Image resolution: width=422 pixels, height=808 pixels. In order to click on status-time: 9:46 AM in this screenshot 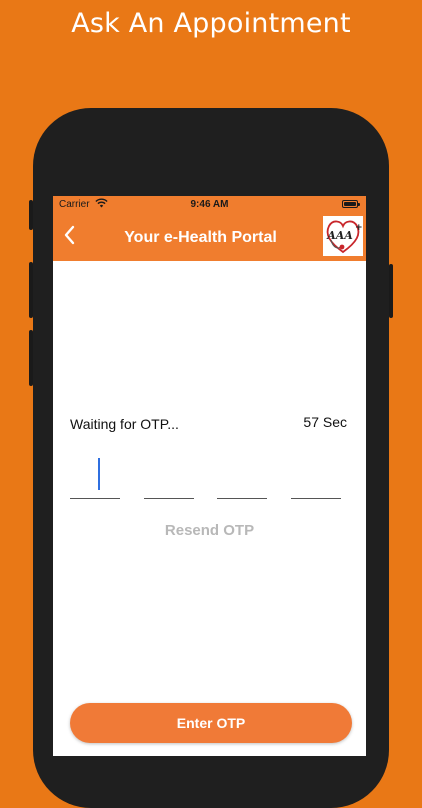, I will do `click(209, 204)`.